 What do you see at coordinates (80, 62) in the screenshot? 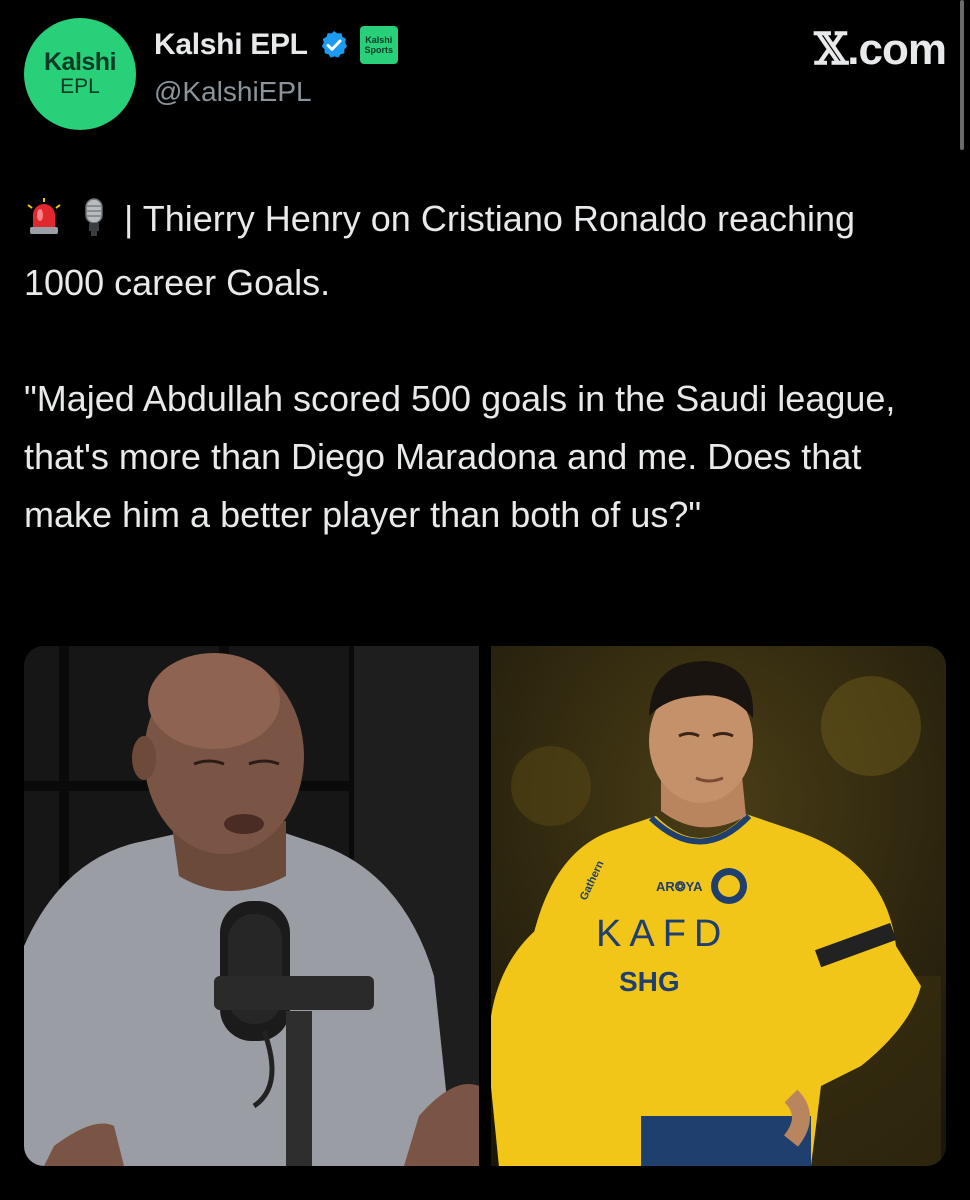
I see `avatar-text-kalshi: Kalshi` at bounding box center [80, 62].